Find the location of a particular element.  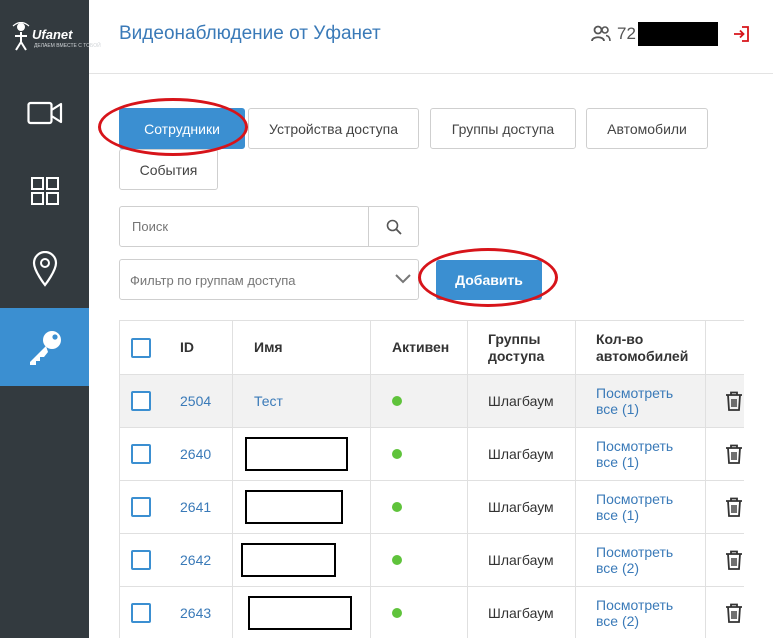

redacted-username is located at coordinates (677, 34).